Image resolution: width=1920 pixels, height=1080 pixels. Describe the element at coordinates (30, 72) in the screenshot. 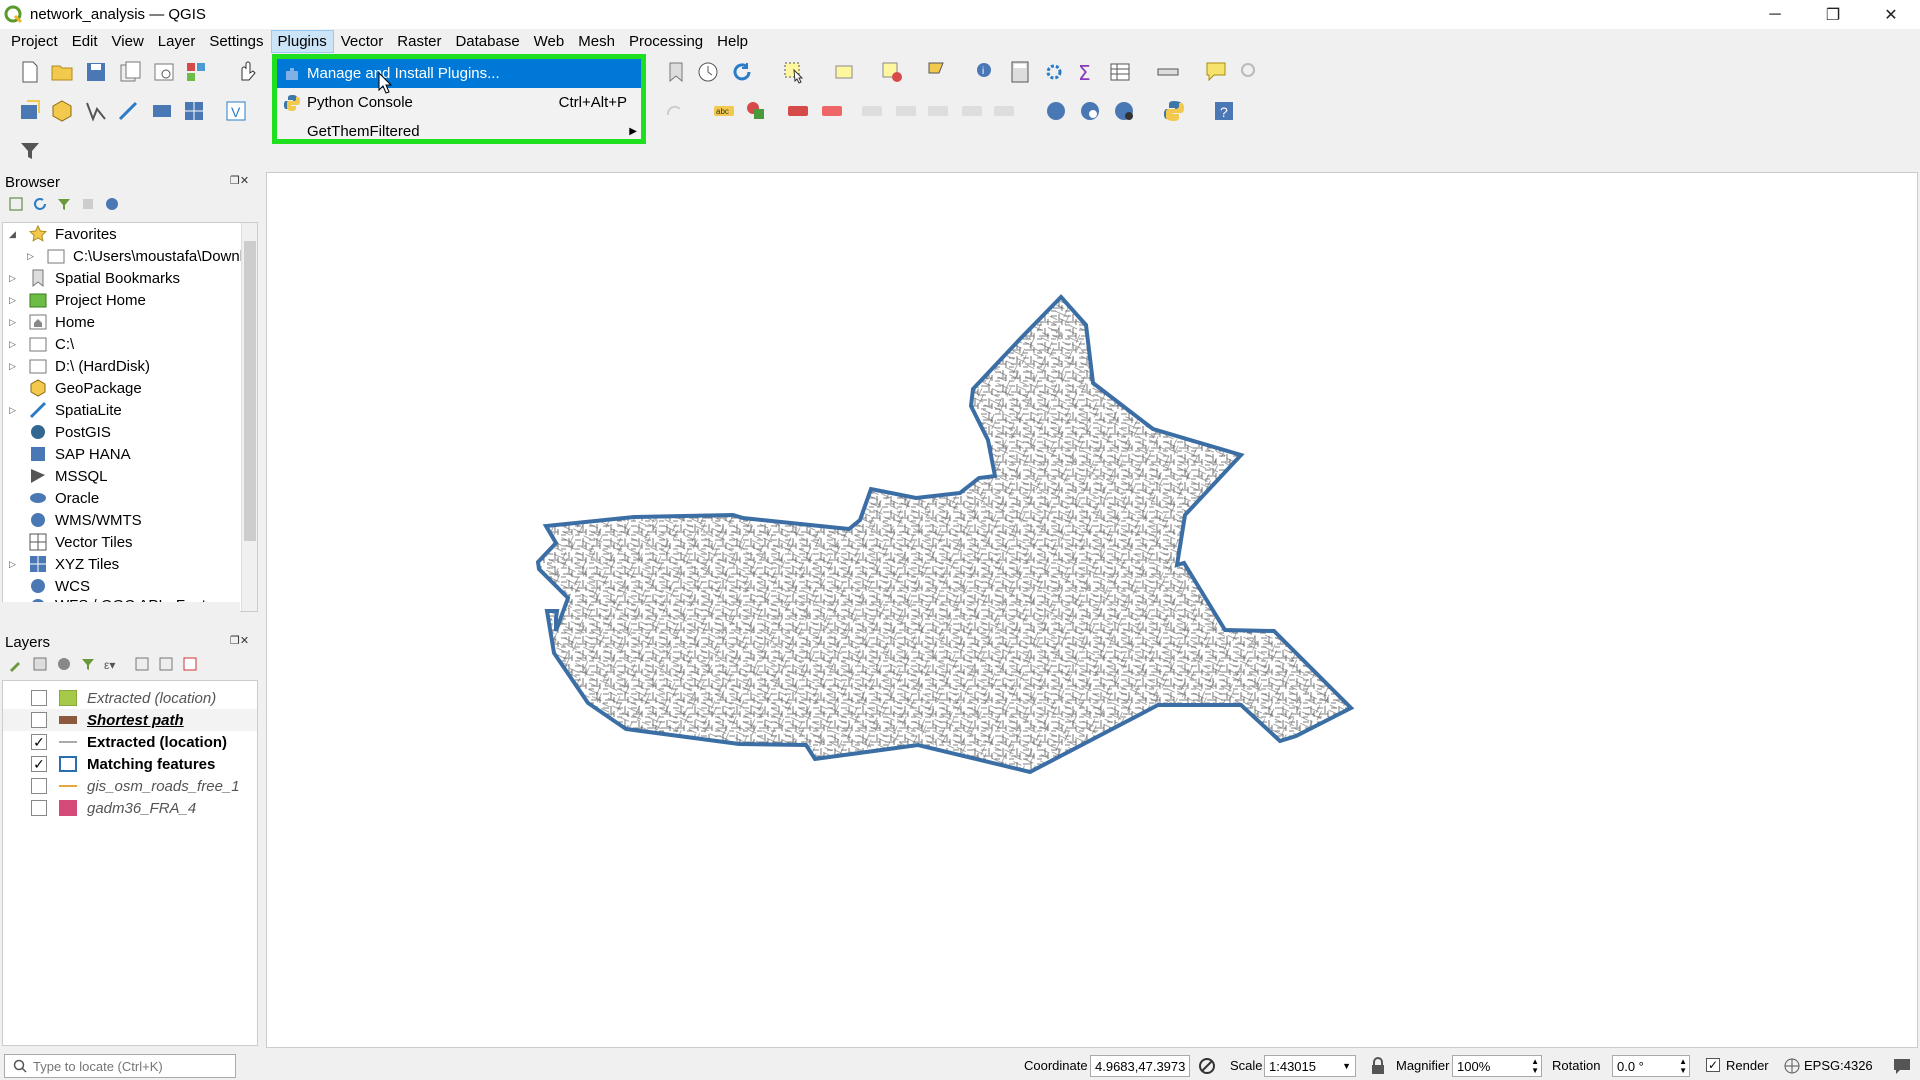

I see `new-project-icon` at that location.